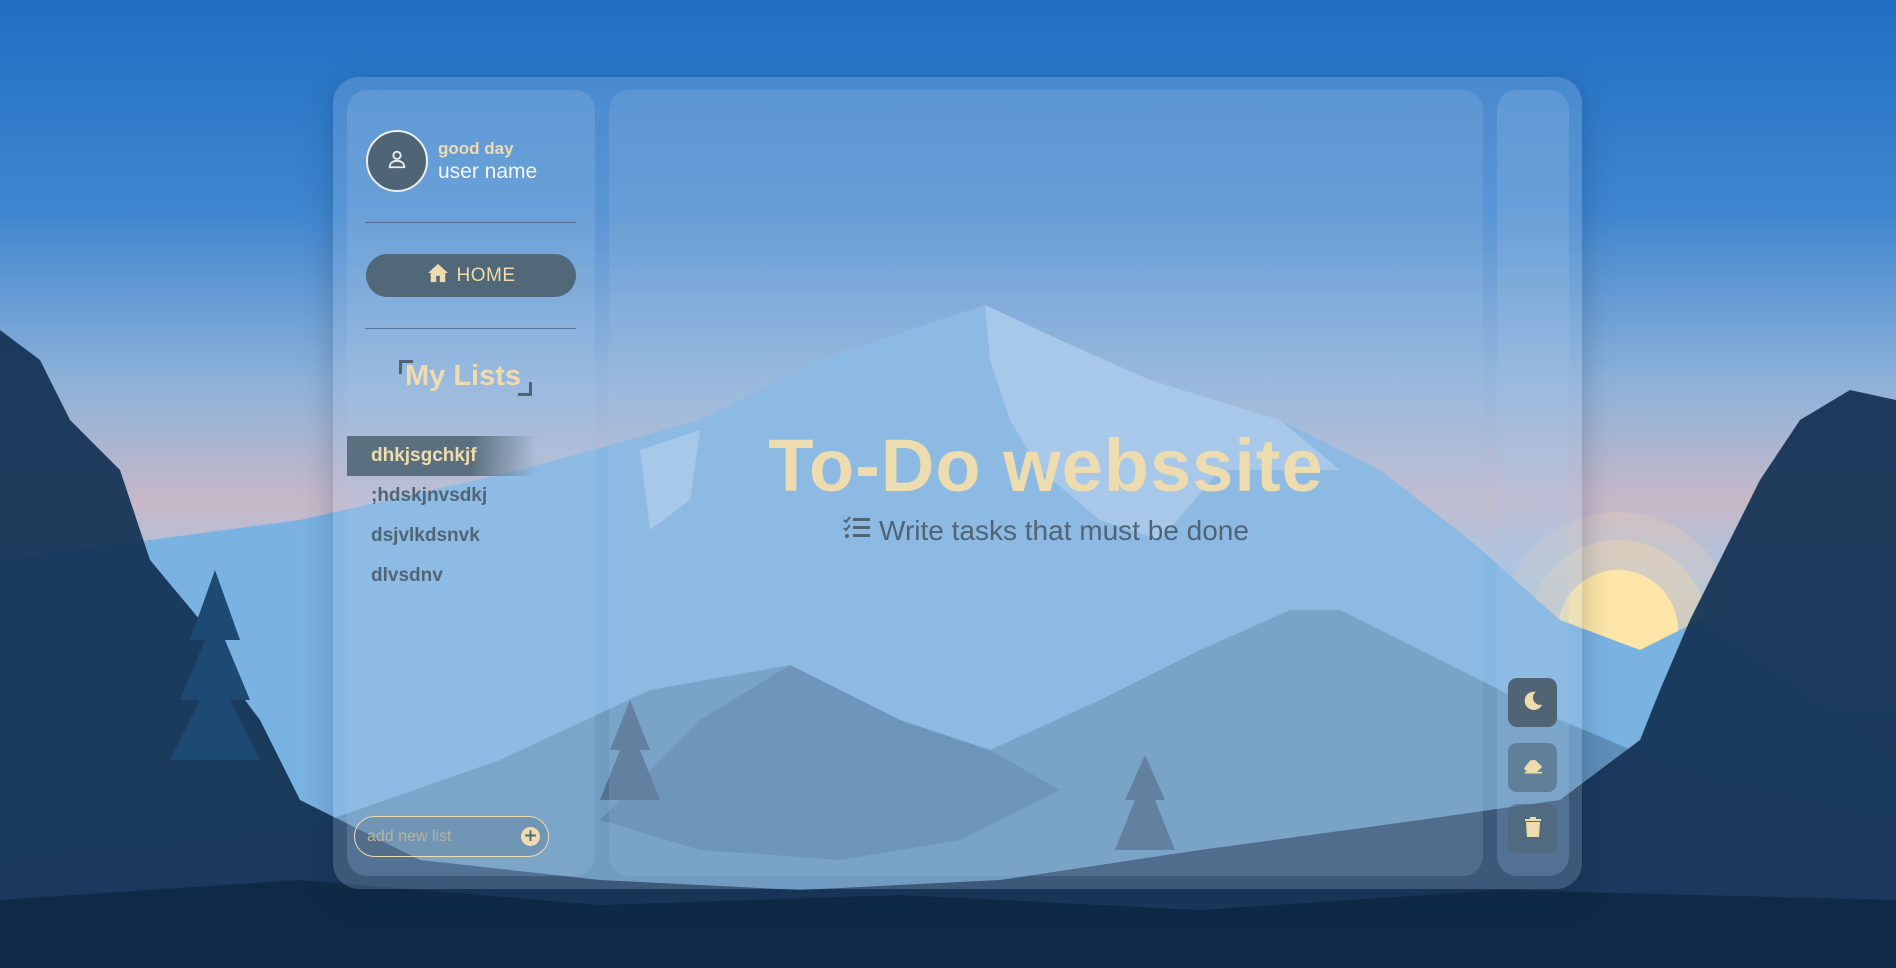 The image size is (1896, 968). I want to click on my-lists-title: My Lists, so click(463, 376).